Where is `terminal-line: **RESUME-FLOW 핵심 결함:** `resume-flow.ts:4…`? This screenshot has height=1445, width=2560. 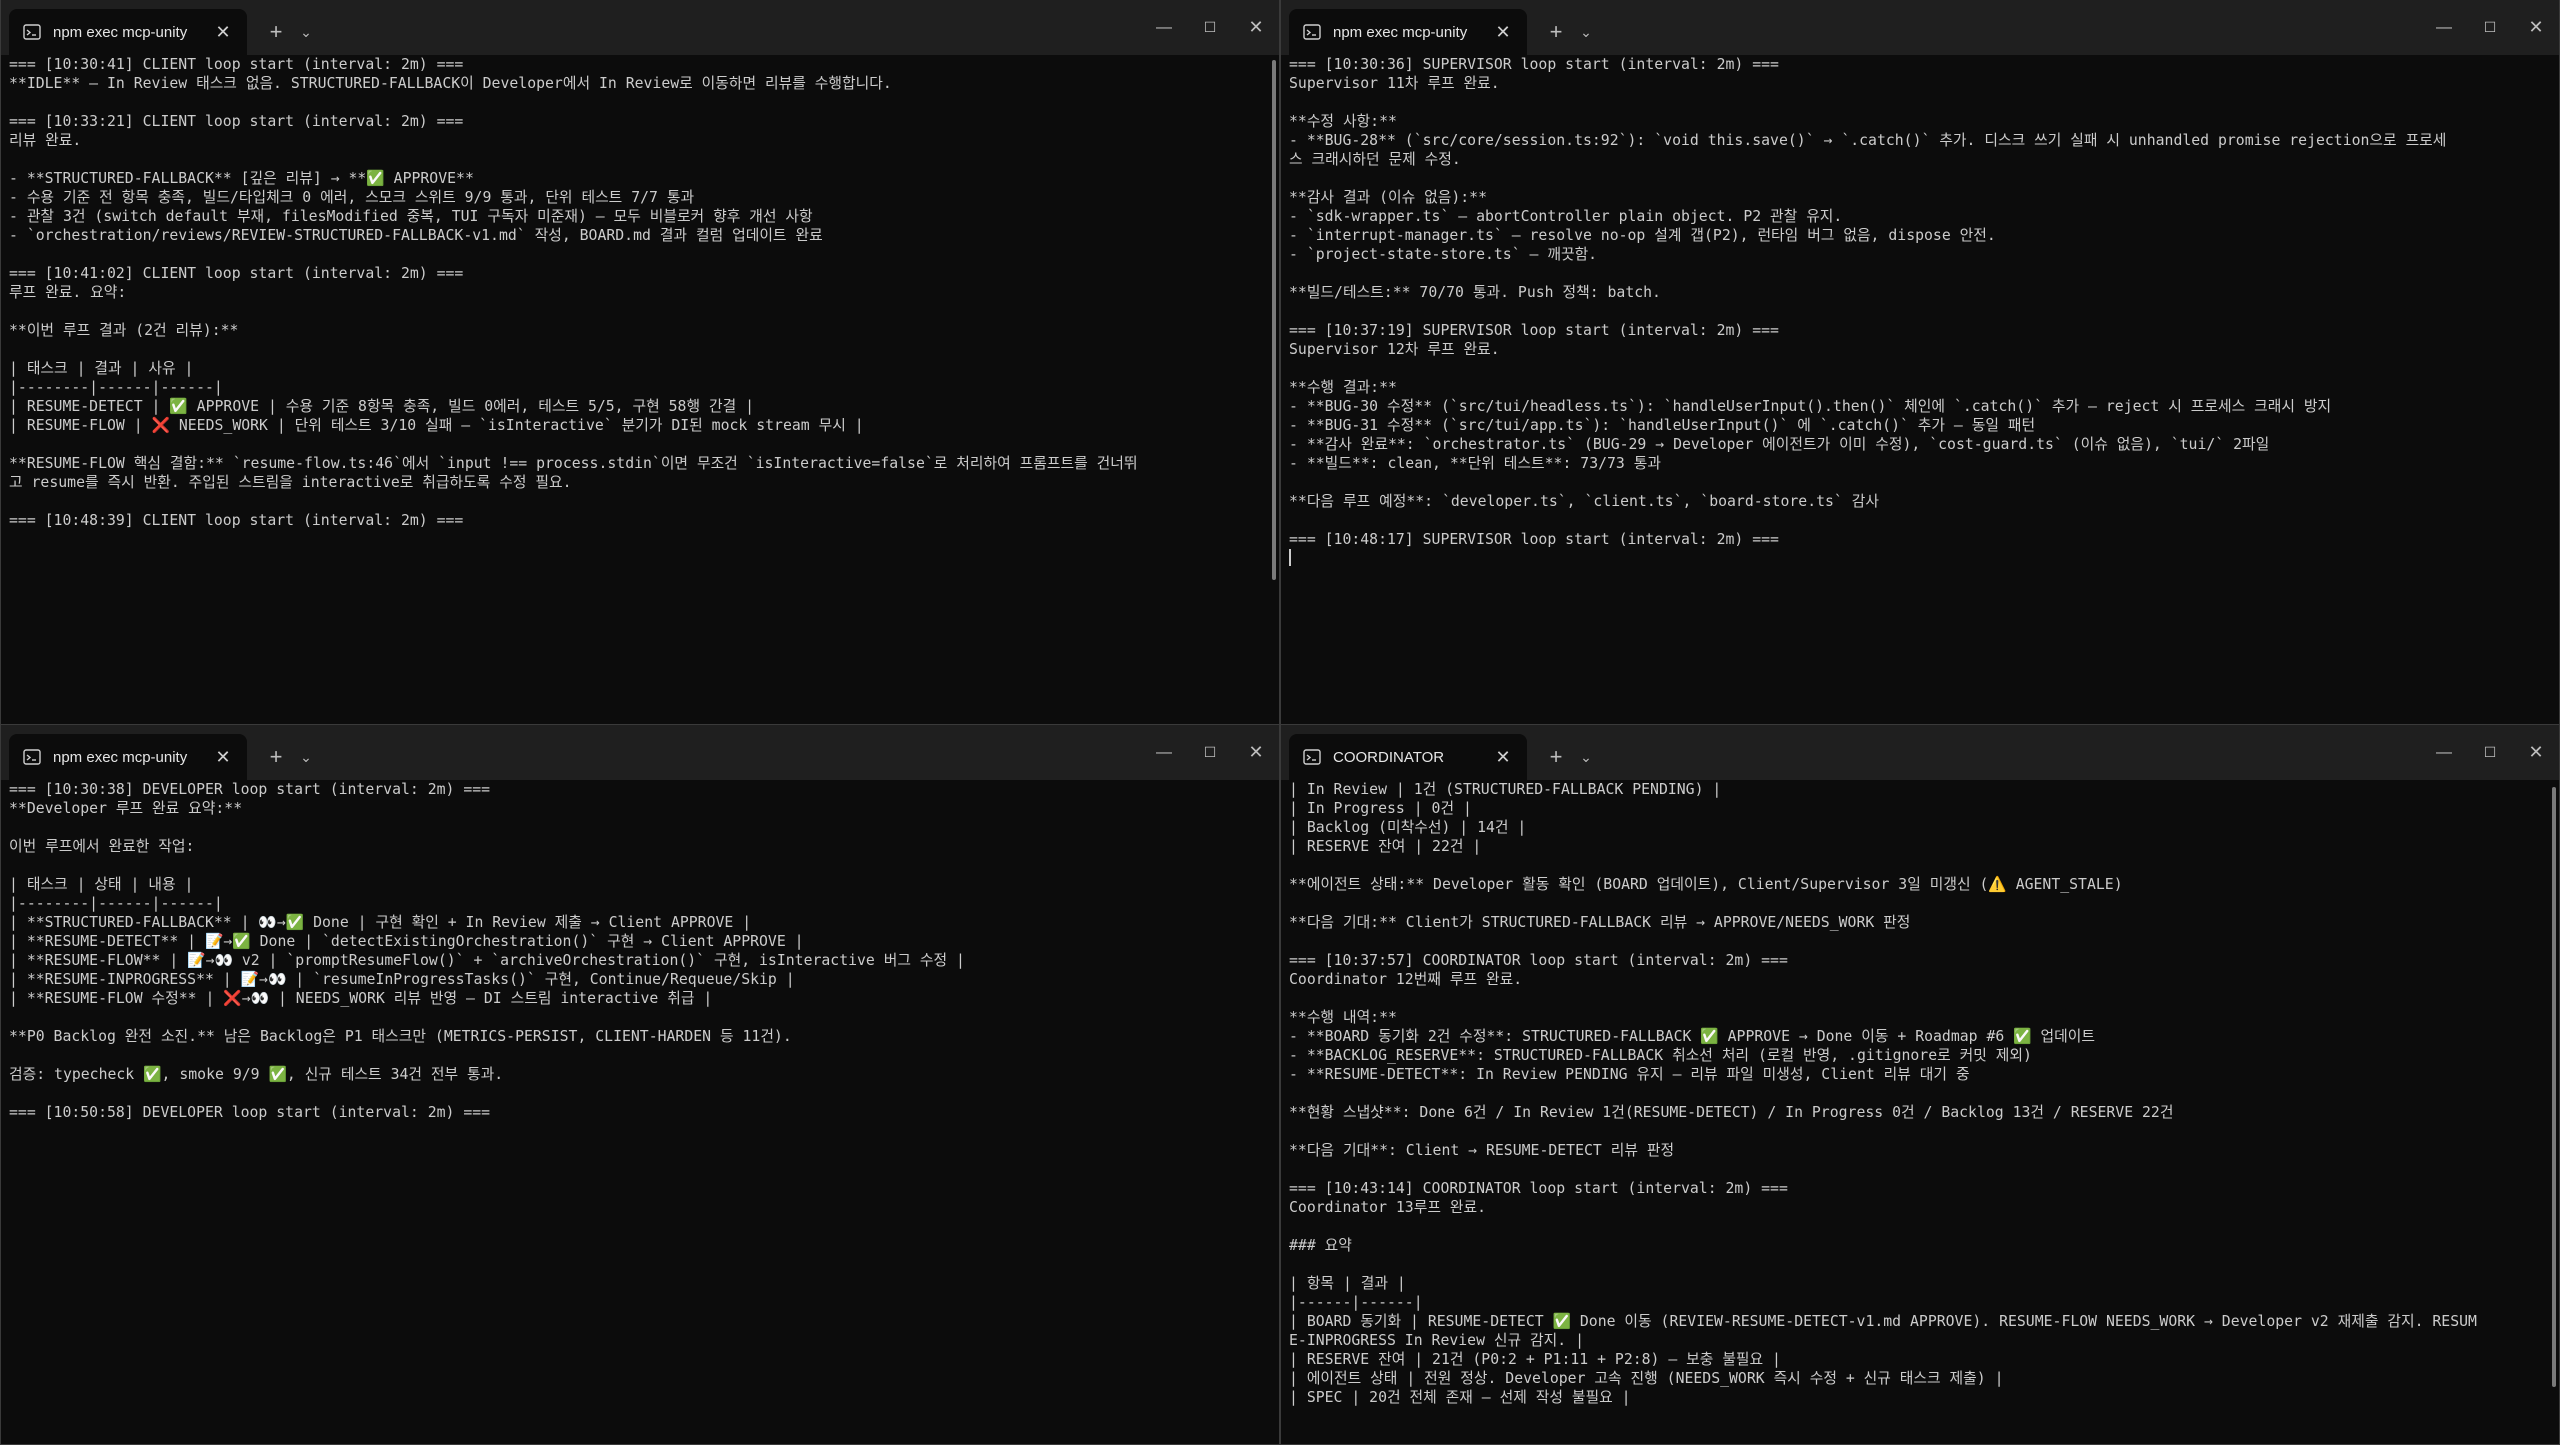
terminal-line: **RESUME-FLOW 핵심 결함:** `resume-flow.ts:4… is located at coordinates (573, 463).